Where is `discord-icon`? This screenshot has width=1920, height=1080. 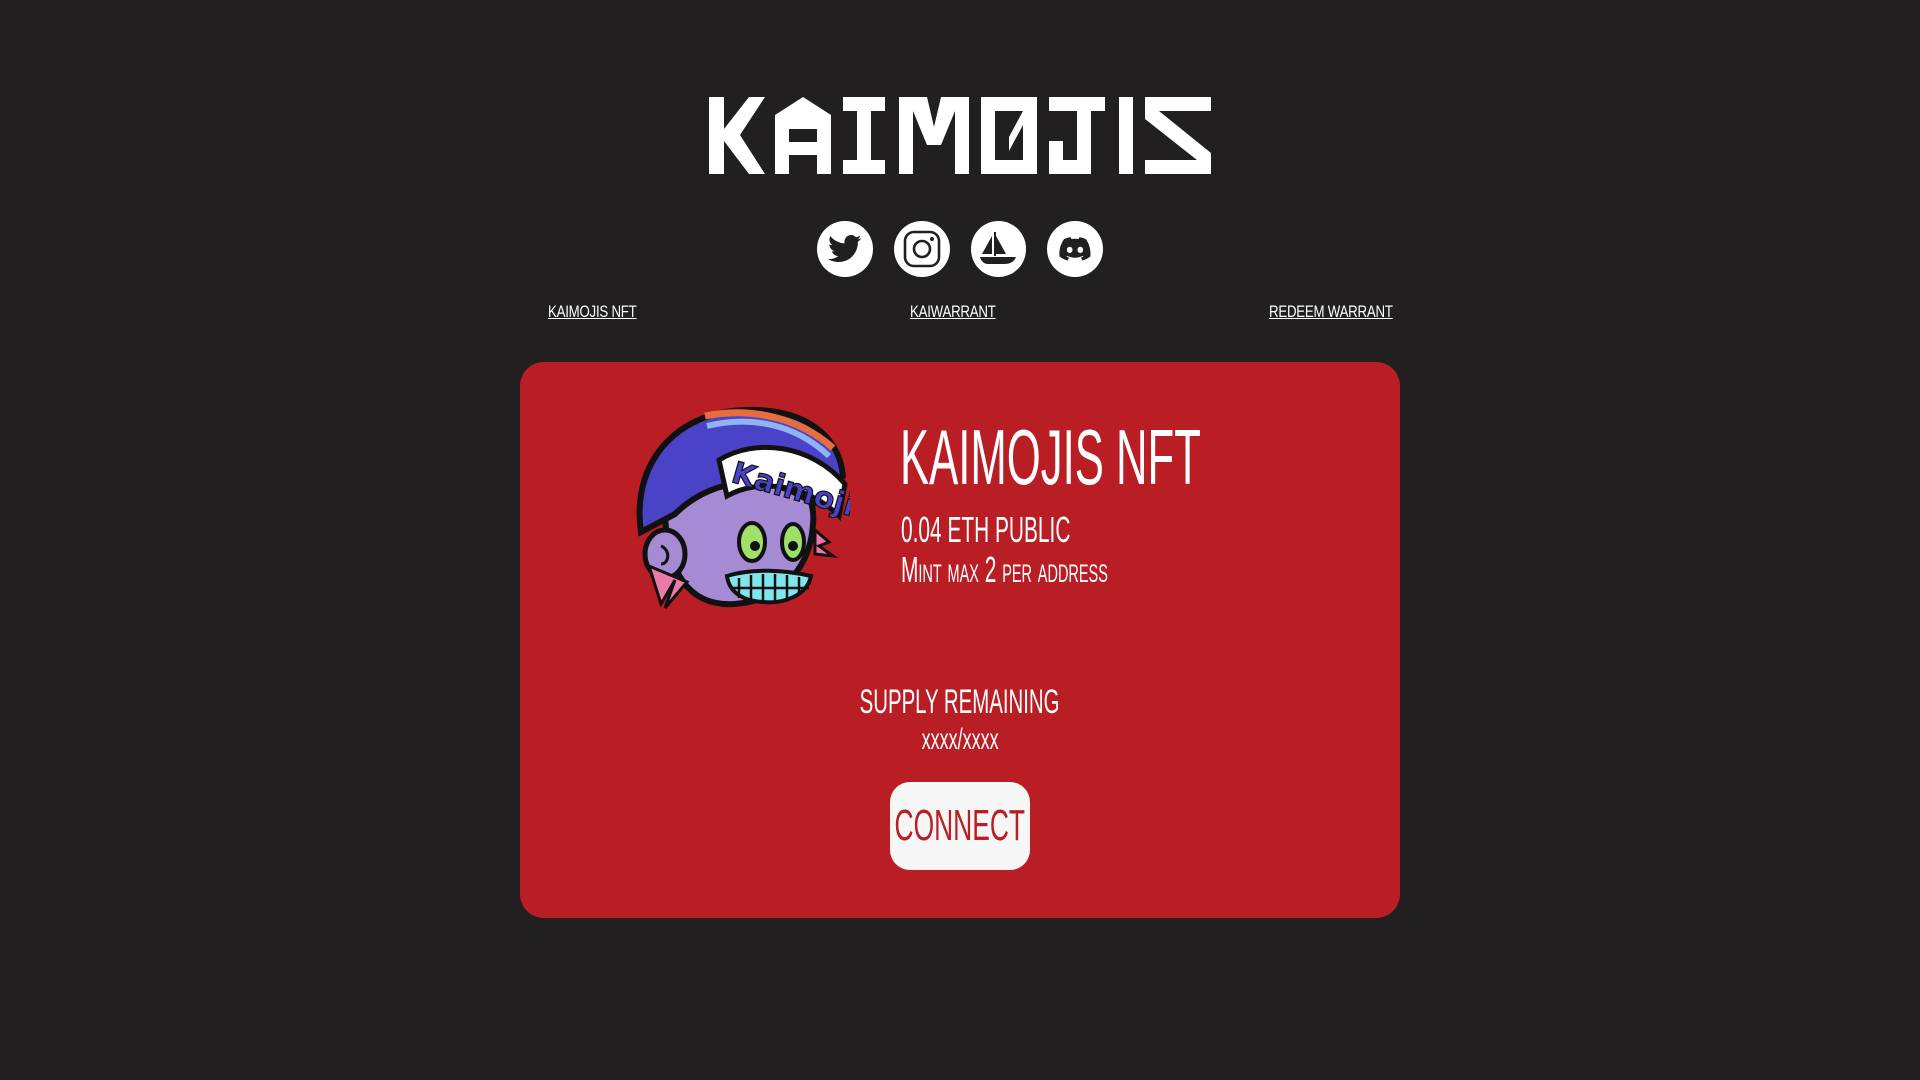 discord-icon is located at coordinates (1075, 249).